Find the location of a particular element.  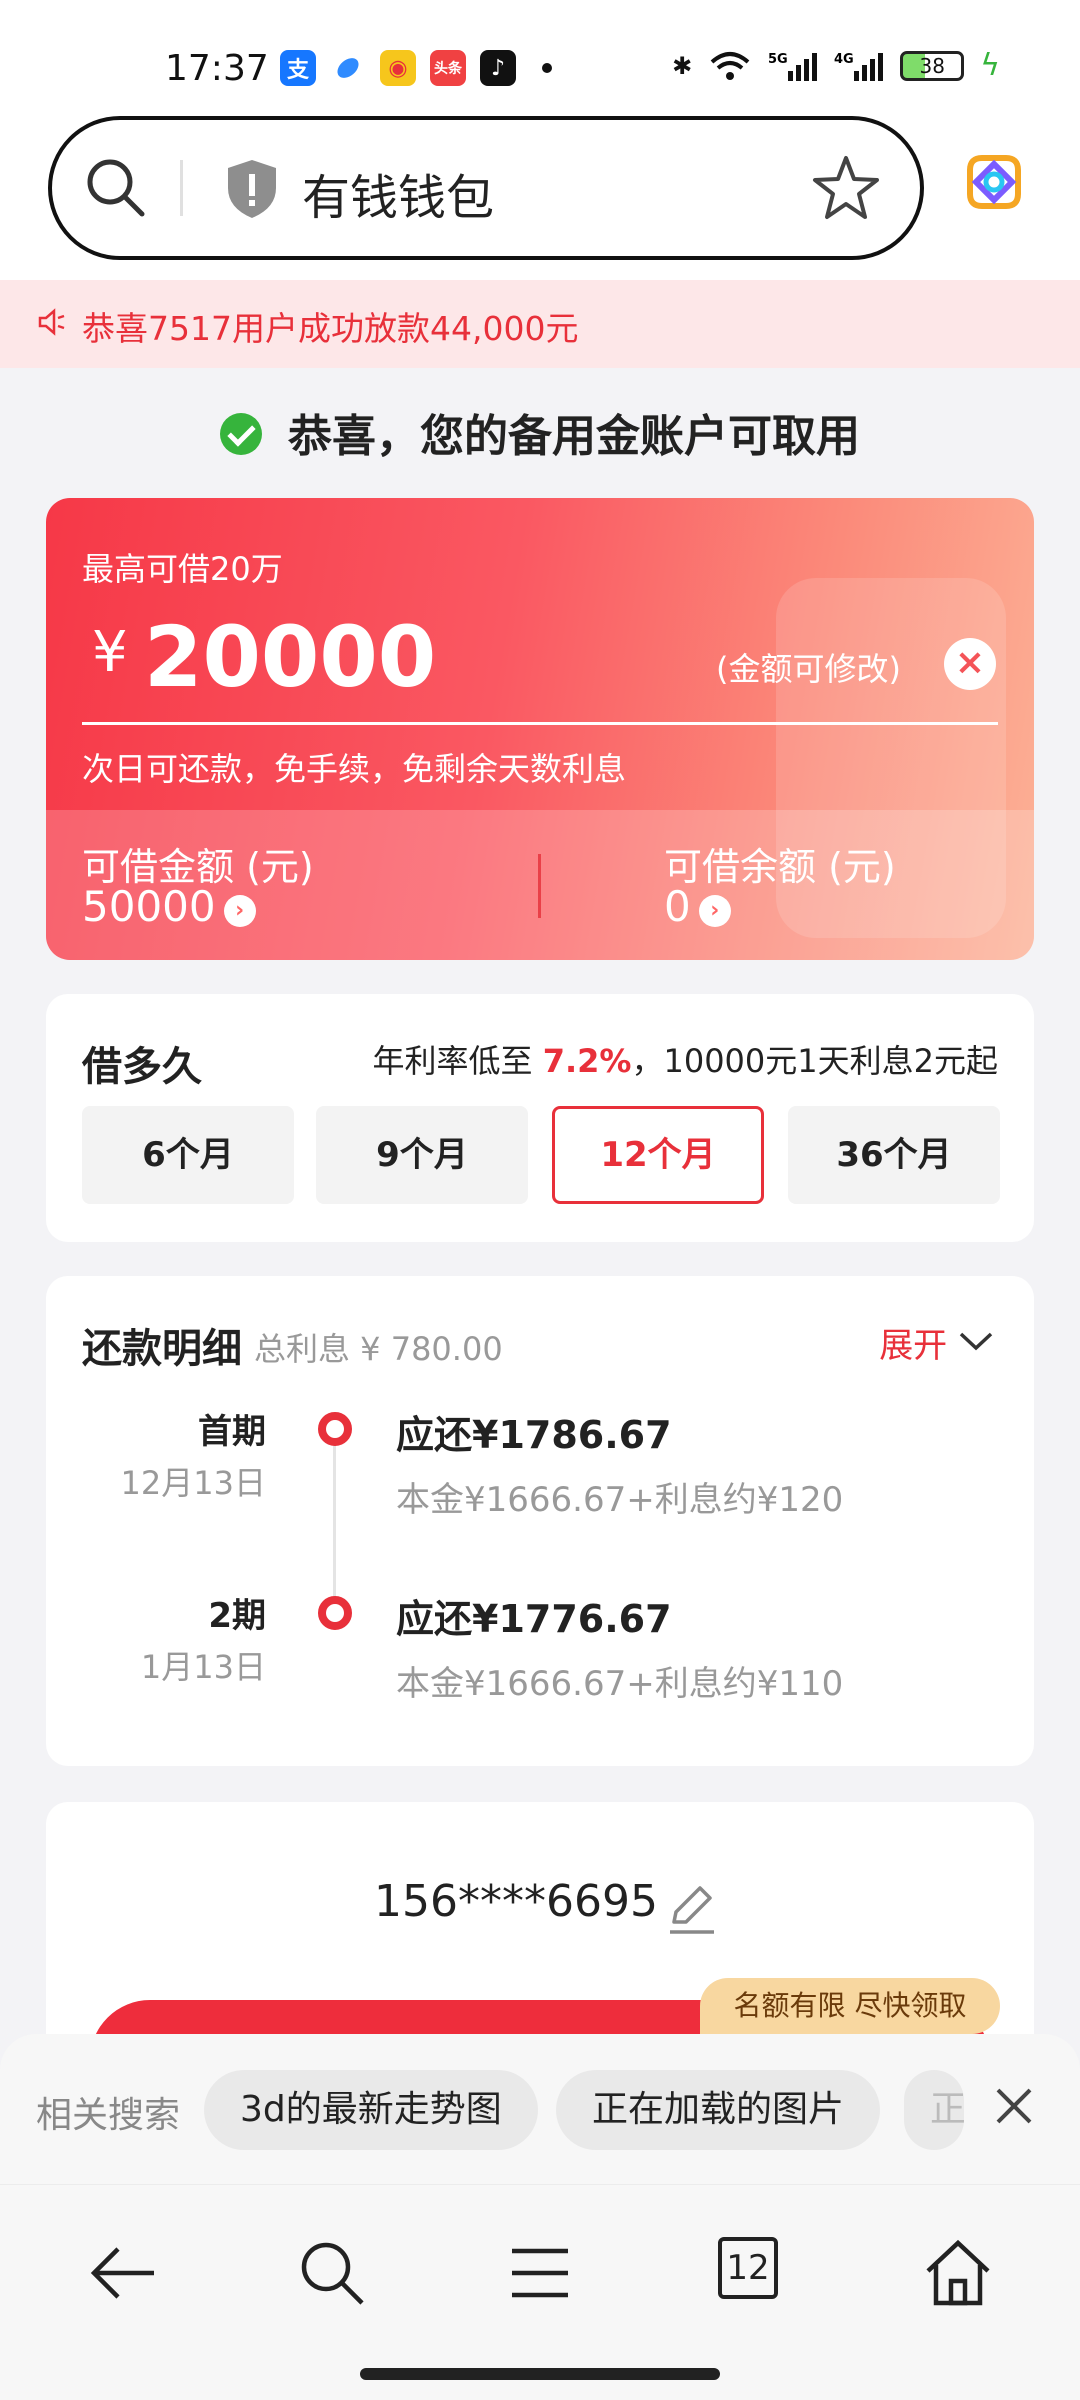

due-amount: 应还¥1776.67 is located at coordinates (534, 1619).